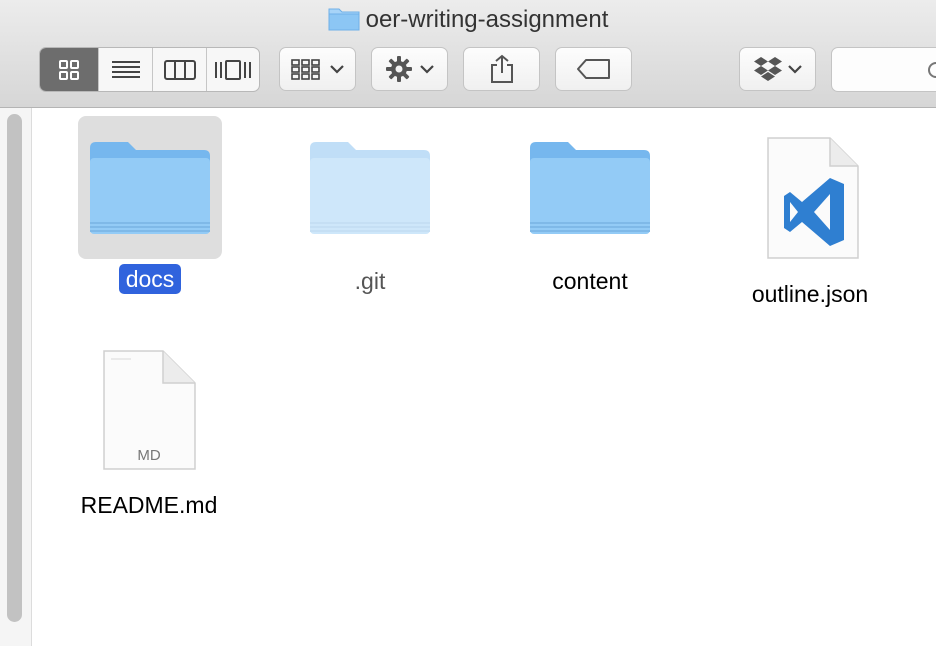 This screenshot has height=646, width=936. I want to click on arrange-button, so click(317, 69).